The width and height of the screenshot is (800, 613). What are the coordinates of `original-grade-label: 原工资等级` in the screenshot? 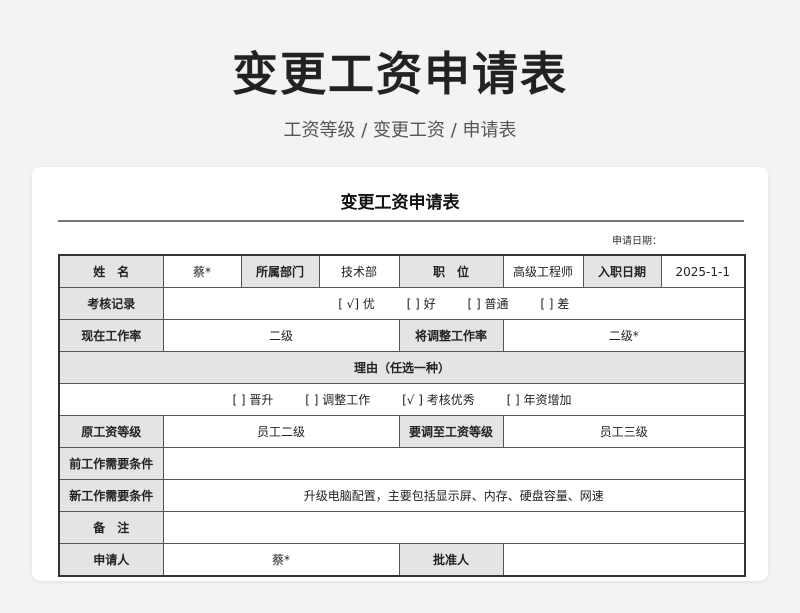 It's located at (111, 431).